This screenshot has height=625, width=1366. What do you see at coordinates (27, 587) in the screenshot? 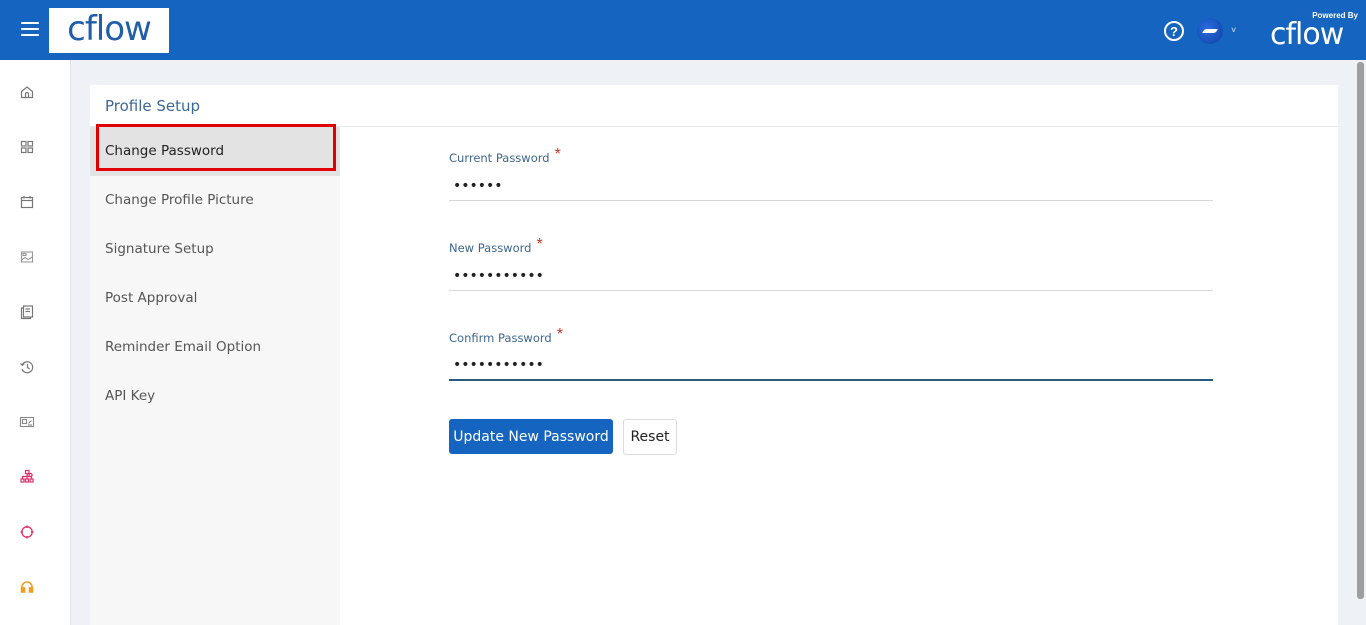
I see `headset-support-icon` at bounding box center [27, 587].